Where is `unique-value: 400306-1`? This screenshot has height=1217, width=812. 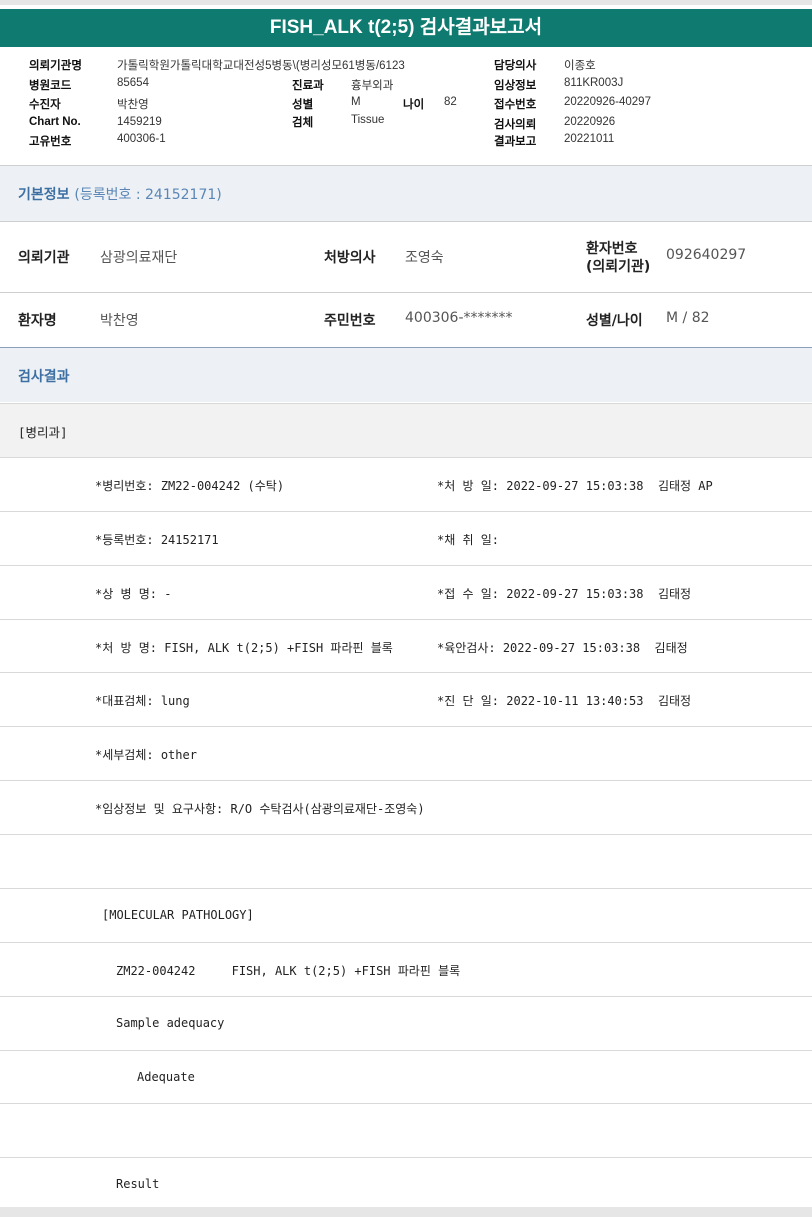 unique-value: 400306-1 is located at coordinates (141, 139).